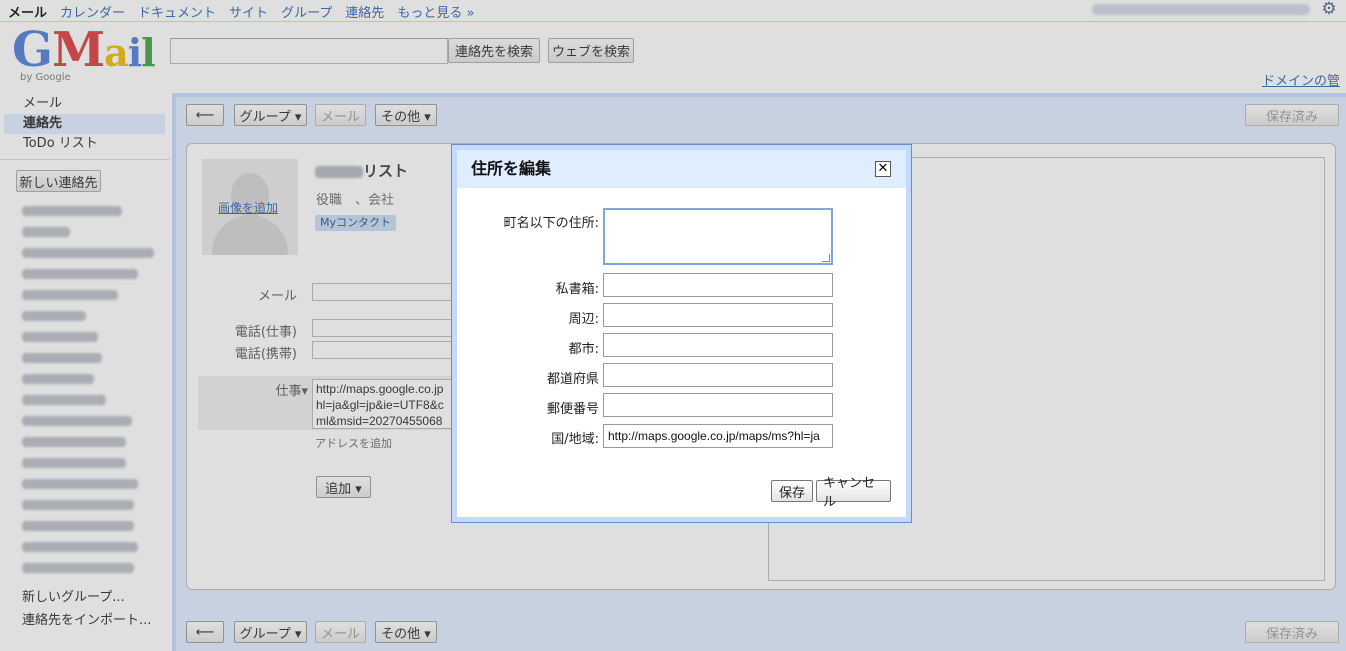 The image size is (1346, 651). Describe the element at coordinates (718, 285) in the screenshot. I see `pobox-input` at that location.